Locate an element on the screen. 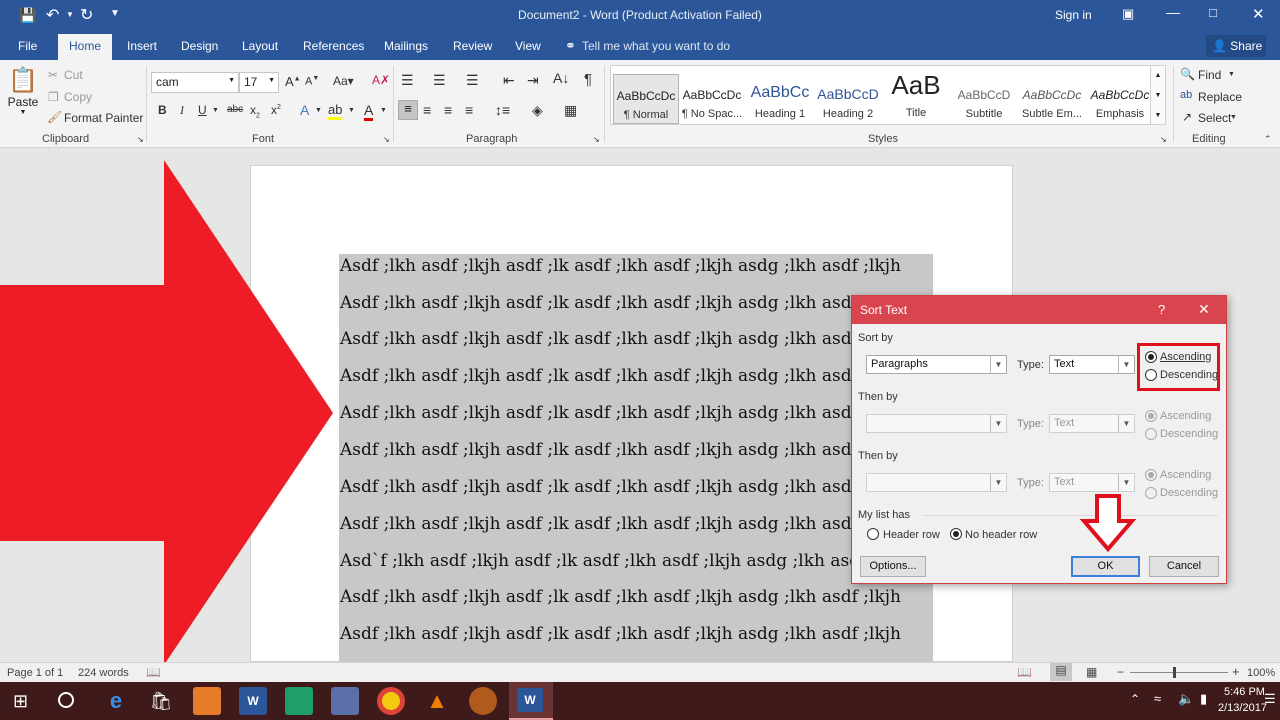 This screenshot has width=1280, height=720. style-title: AaB Title is located at coordinates (916, 97).